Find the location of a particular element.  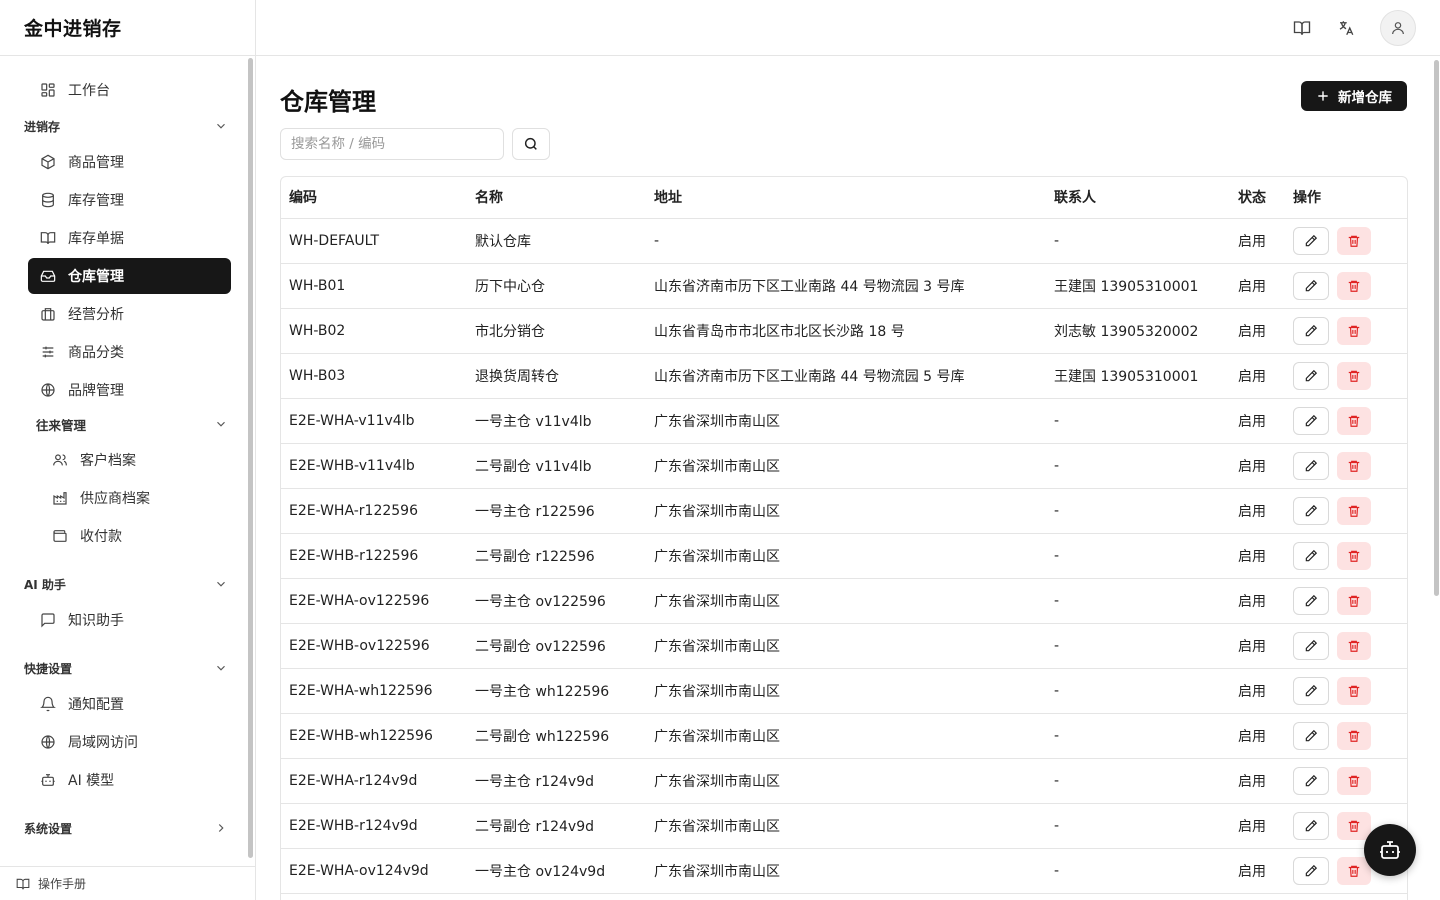

cell-address: - is located at coordinates (846, 241).